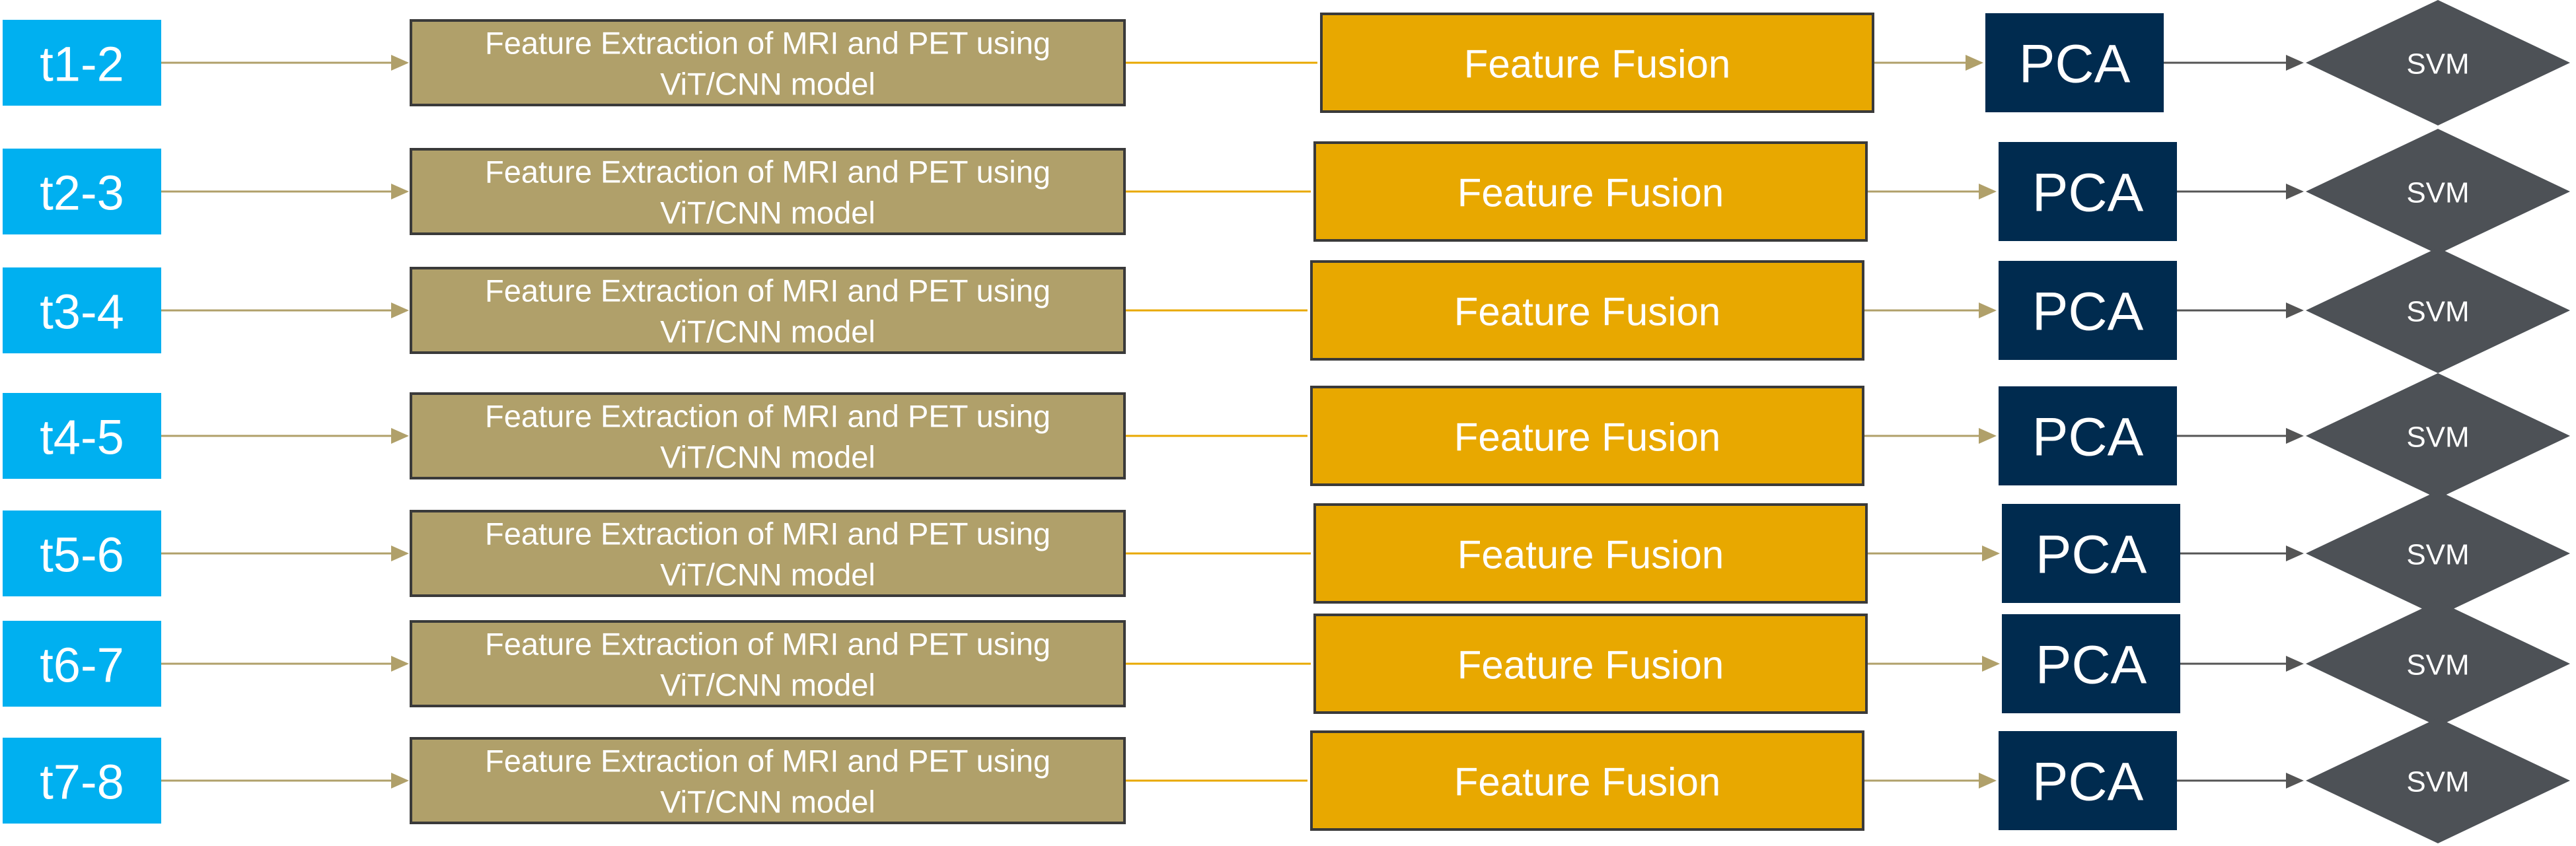 Image resolution: width=2576 pixels, height=846 pixels. What do you see at coordinates (82, 437) in the screenshot?
I see `time-interval-label: t4-5` at bounding box center [82, 437].